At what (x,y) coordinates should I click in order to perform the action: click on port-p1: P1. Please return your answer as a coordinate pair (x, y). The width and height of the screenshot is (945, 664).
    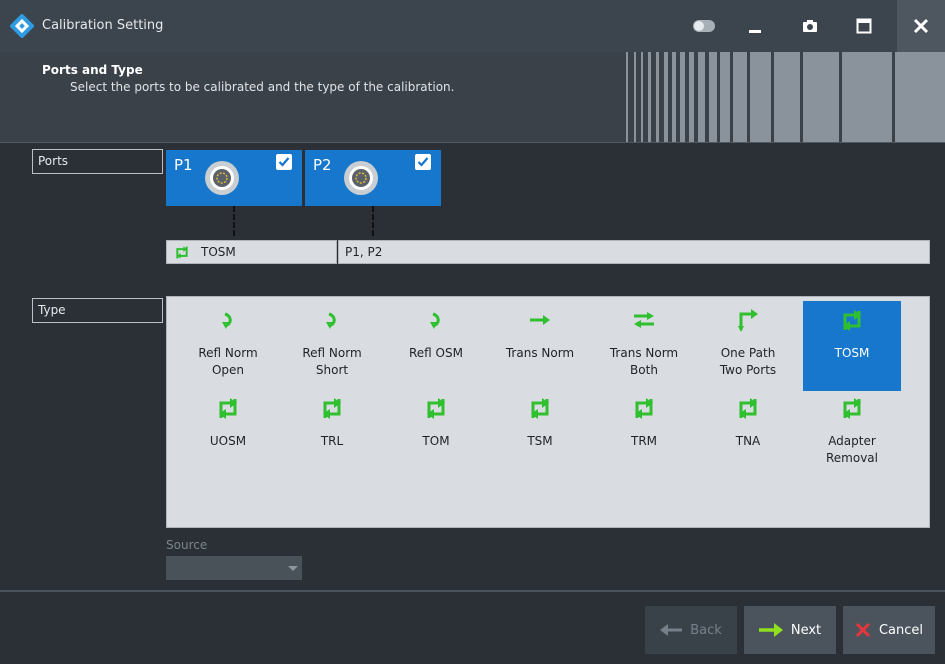
    Looking at the image, I should click on (234, 178).